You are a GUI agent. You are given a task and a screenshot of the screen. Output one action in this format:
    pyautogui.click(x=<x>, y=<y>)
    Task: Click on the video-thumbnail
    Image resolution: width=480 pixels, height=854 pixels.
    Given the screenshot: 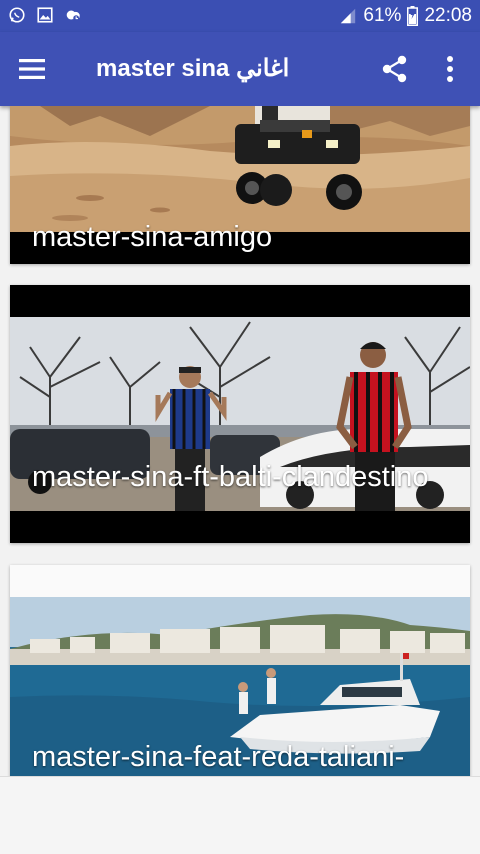 What is the action you would take?
    pyautogui.click(x=240, y=169)
    